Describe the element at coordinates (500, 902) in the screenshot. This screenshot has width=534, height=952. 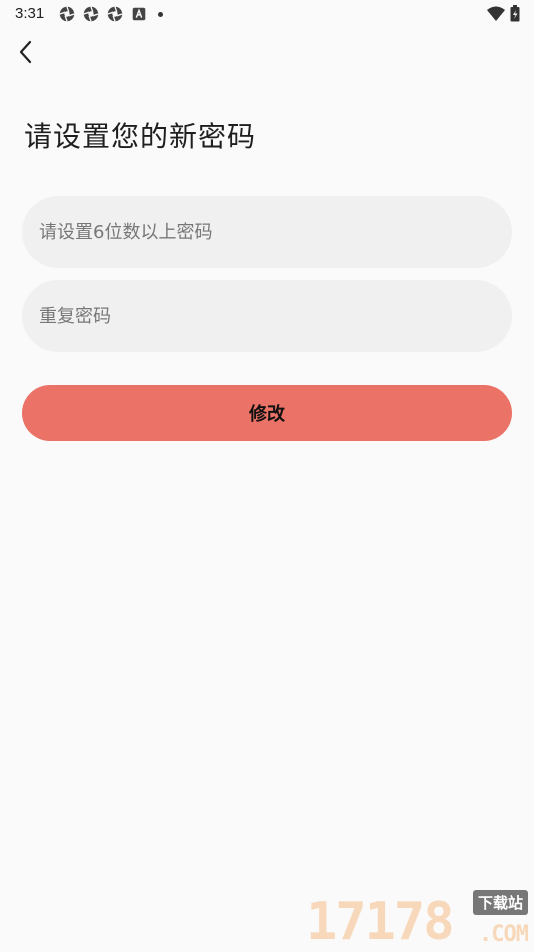
I see `watermark-tag: 下载站` at that location.